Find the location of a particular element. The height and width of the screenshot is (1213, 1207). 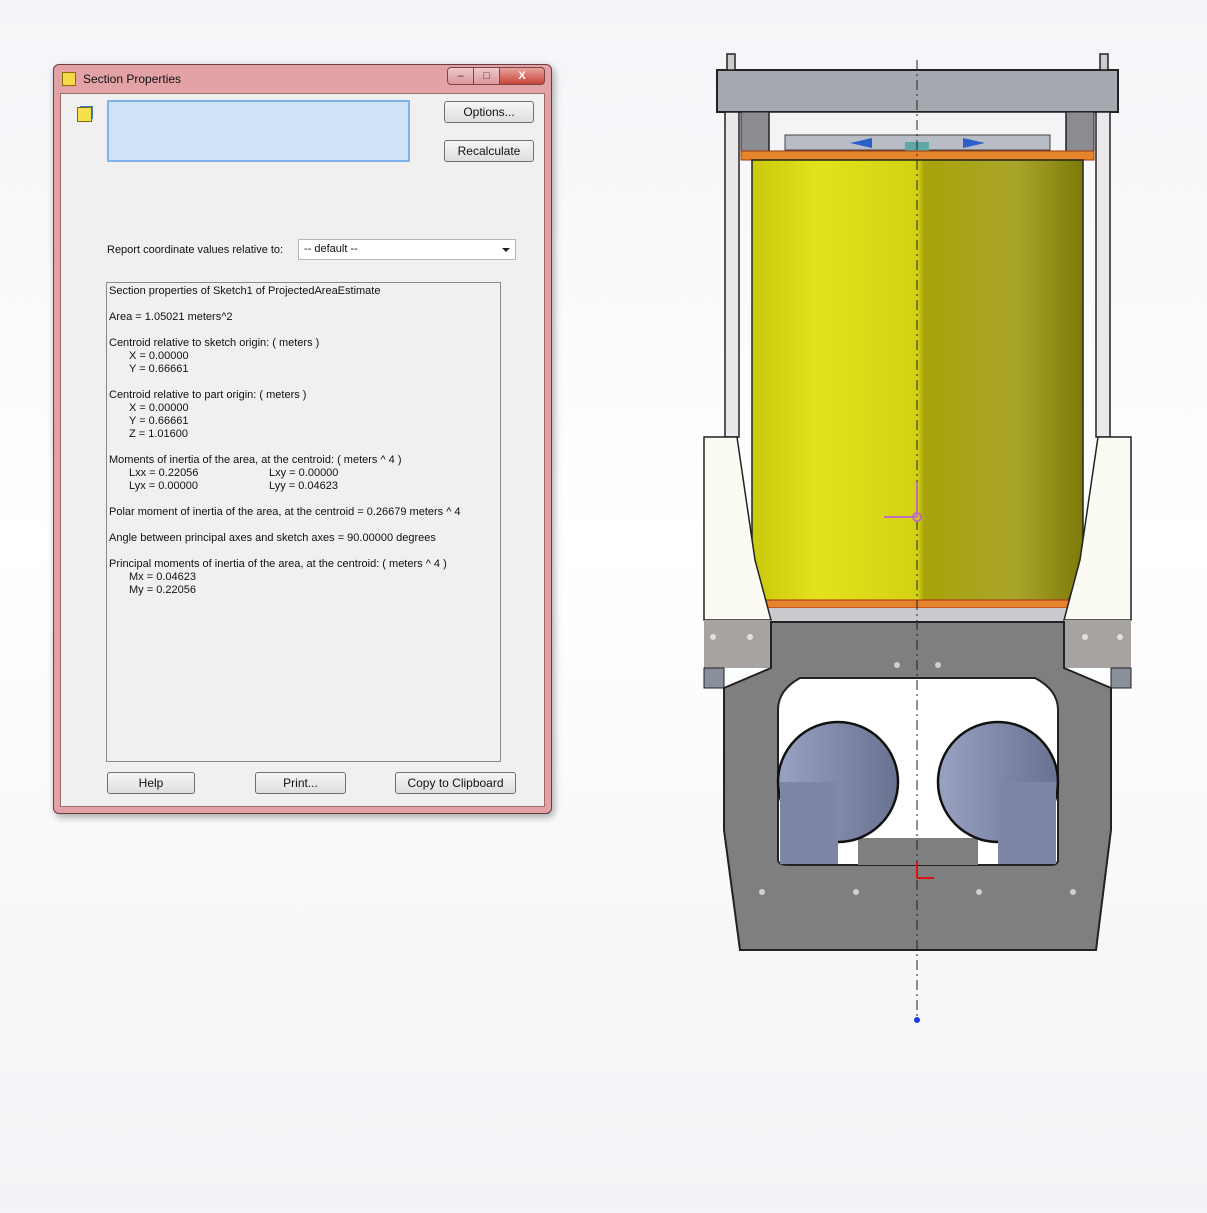

recalculate-button: Recalculate is located at coordinates (489, 151).